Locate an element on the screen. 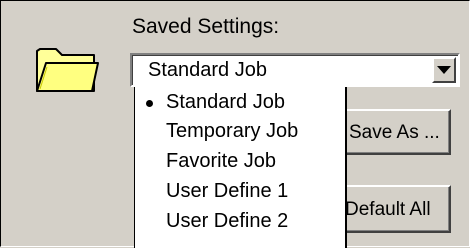  saved-settings-combobox: Standard Job is located at coordinates (295, 70).